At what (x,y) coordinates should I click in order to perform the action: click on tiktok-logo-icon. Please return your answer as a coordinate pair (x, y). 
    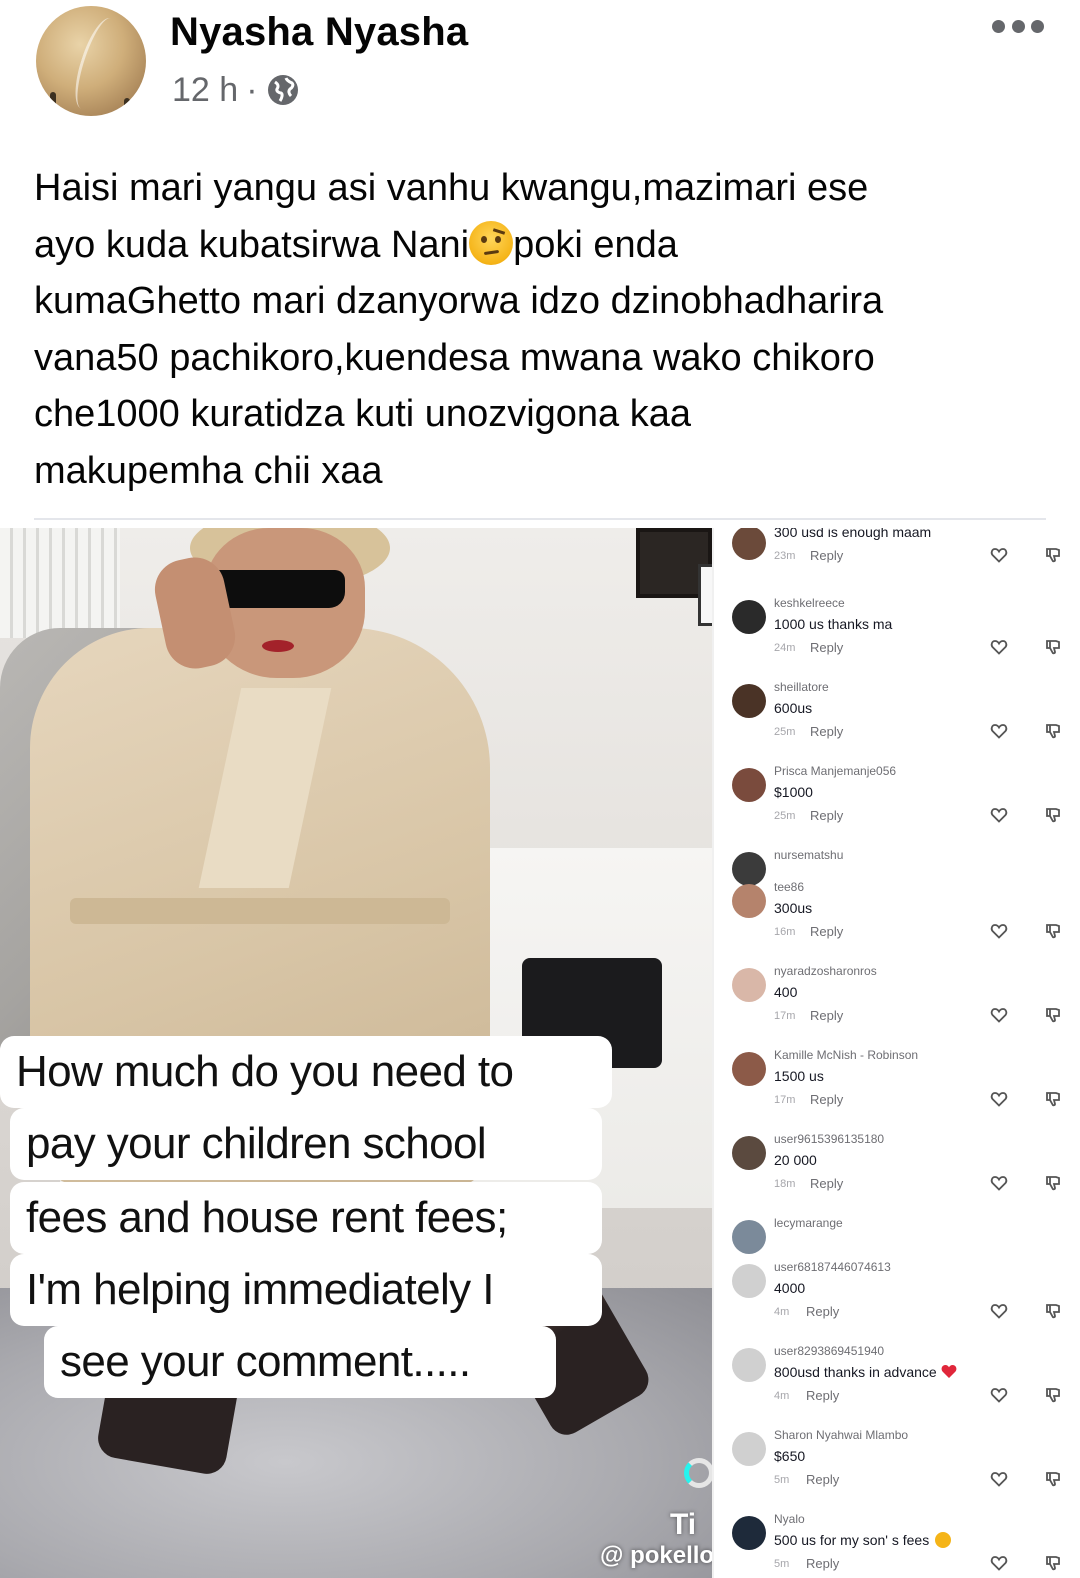
    Looking at the image, I should click on (698, 1473).